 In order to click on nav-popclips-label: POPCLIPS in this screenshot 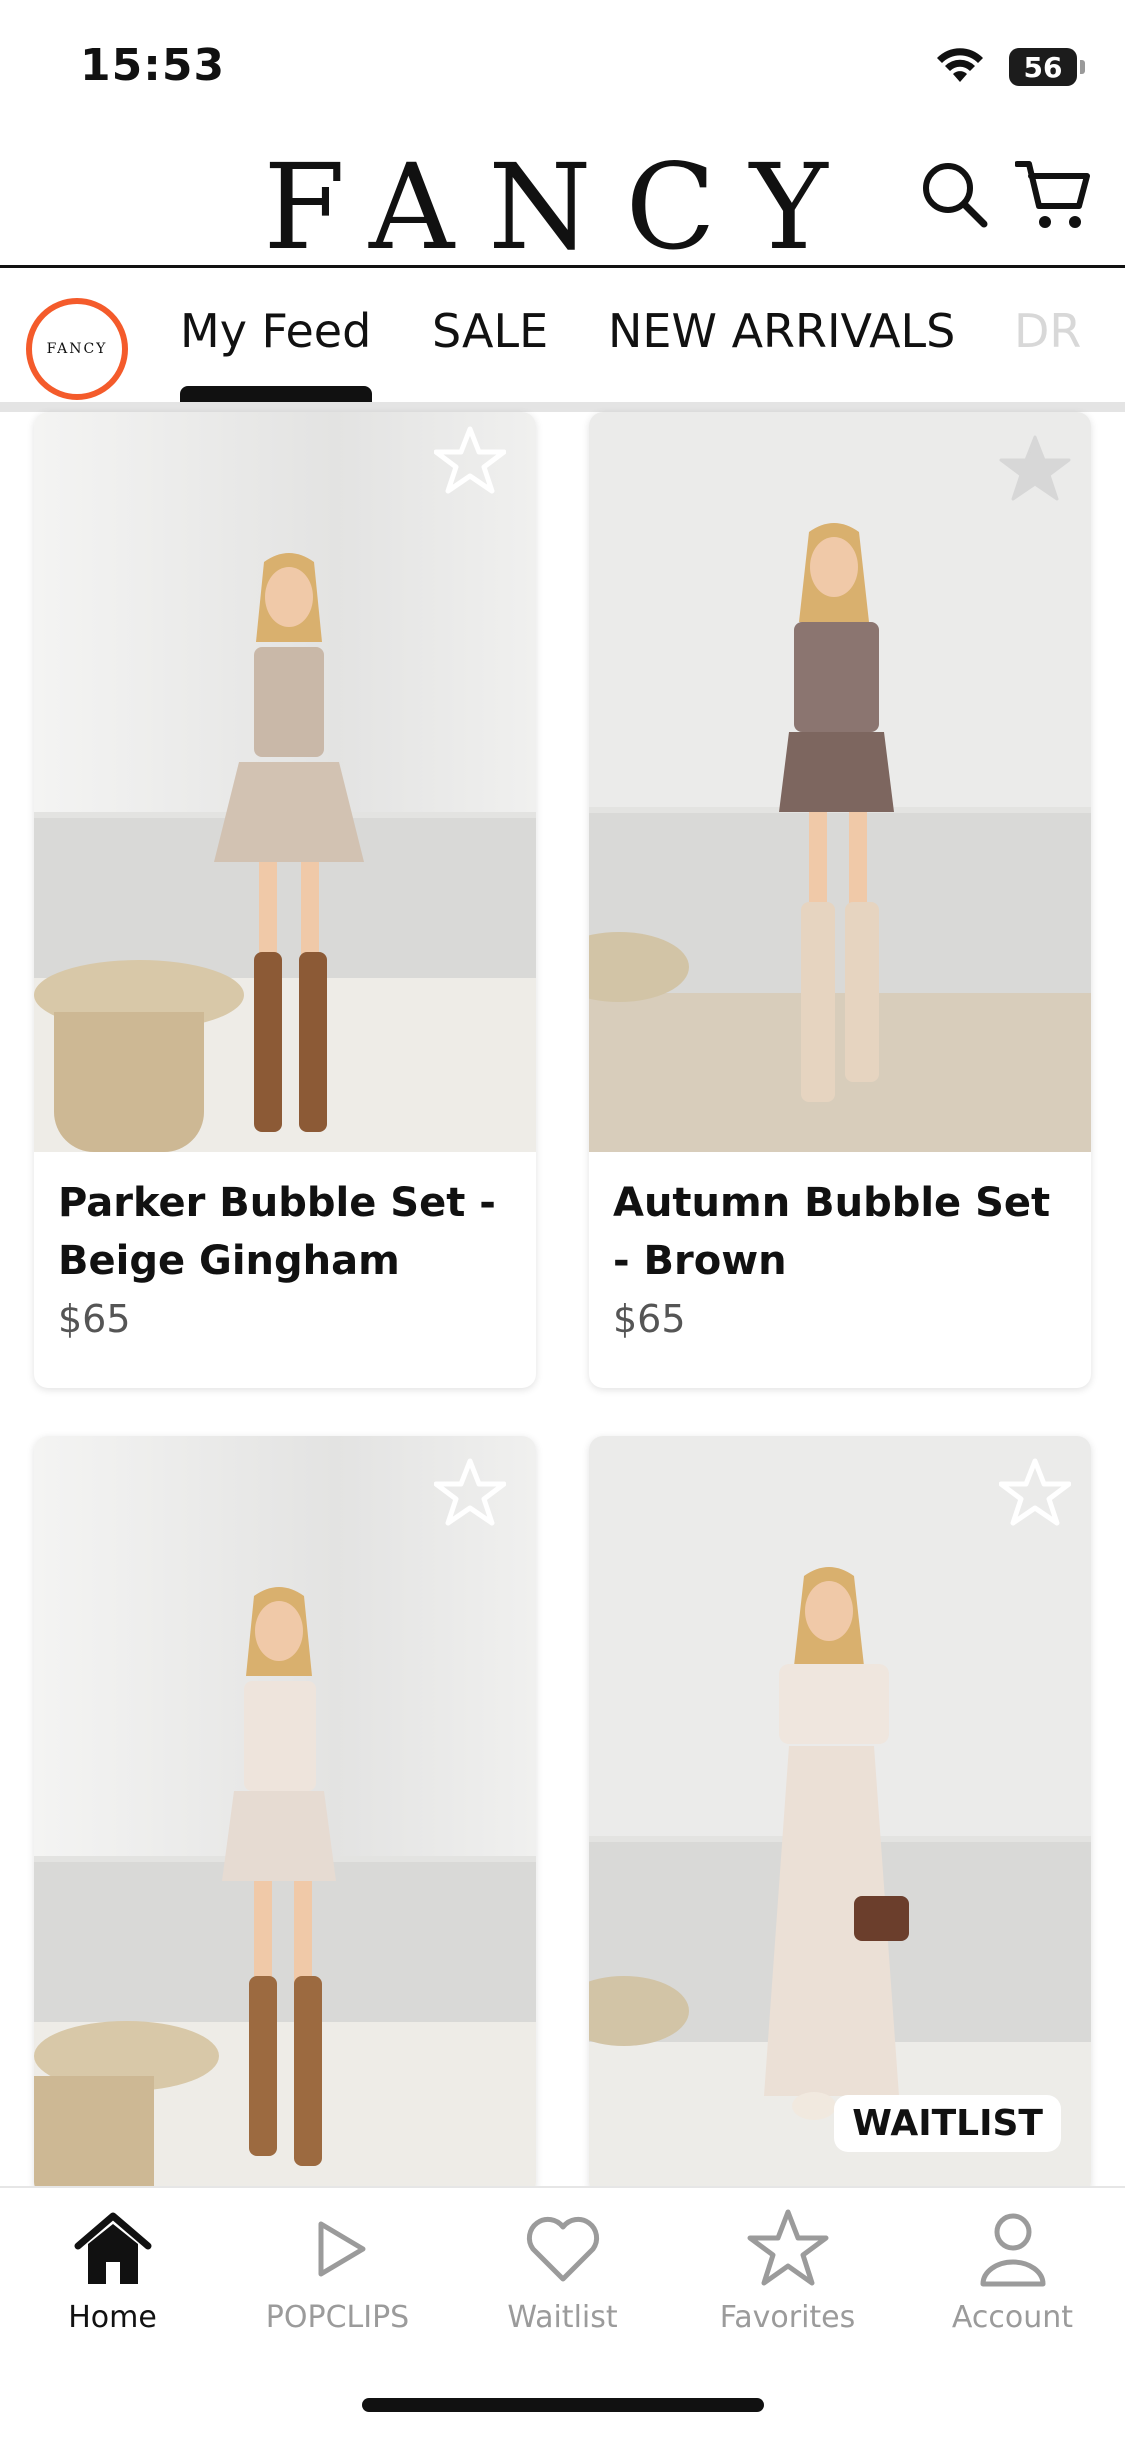, I will do `click(337, 2317)`.